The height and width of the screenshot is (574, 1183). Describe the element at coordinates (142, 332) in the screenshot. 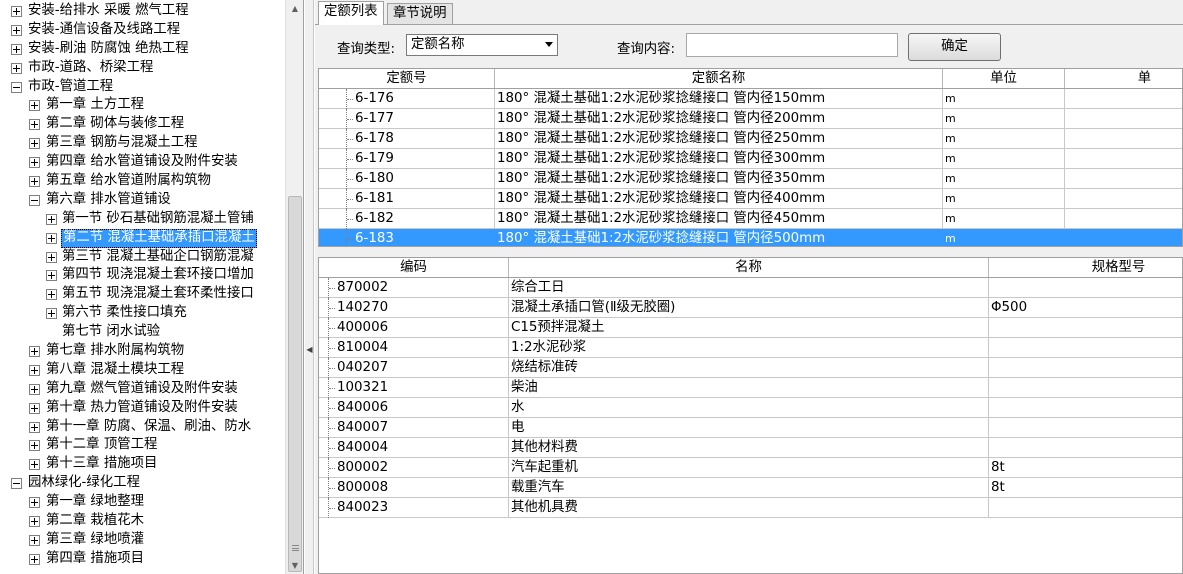

I see `tree-item: 第七节 闭水试验` at that location.